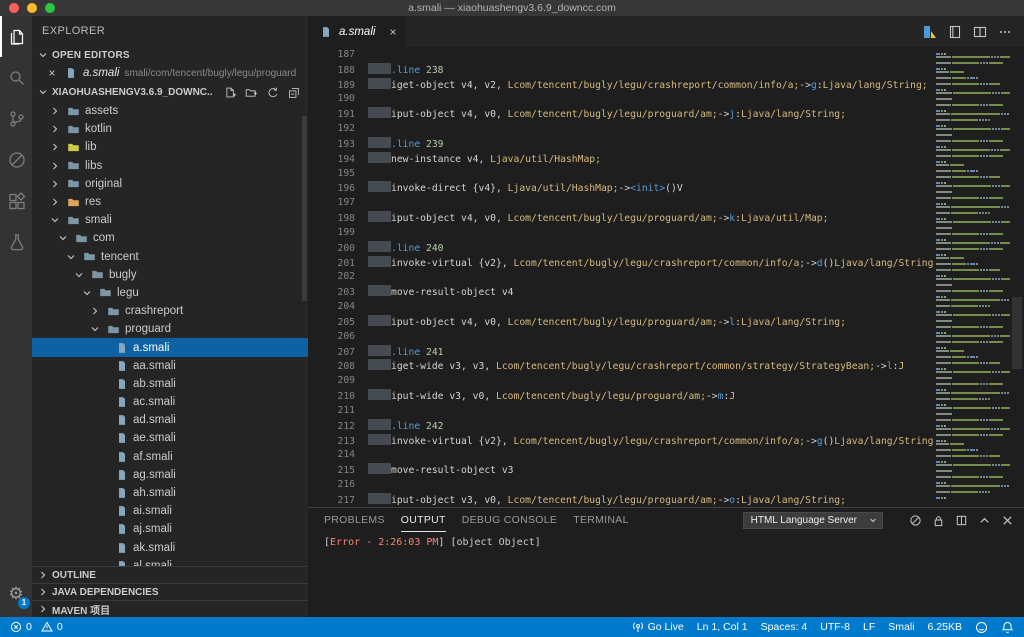  Describe the element at coordinates (812, 520) in the screenshot. I see `output-channel-select: HTML Language Server` at that location.